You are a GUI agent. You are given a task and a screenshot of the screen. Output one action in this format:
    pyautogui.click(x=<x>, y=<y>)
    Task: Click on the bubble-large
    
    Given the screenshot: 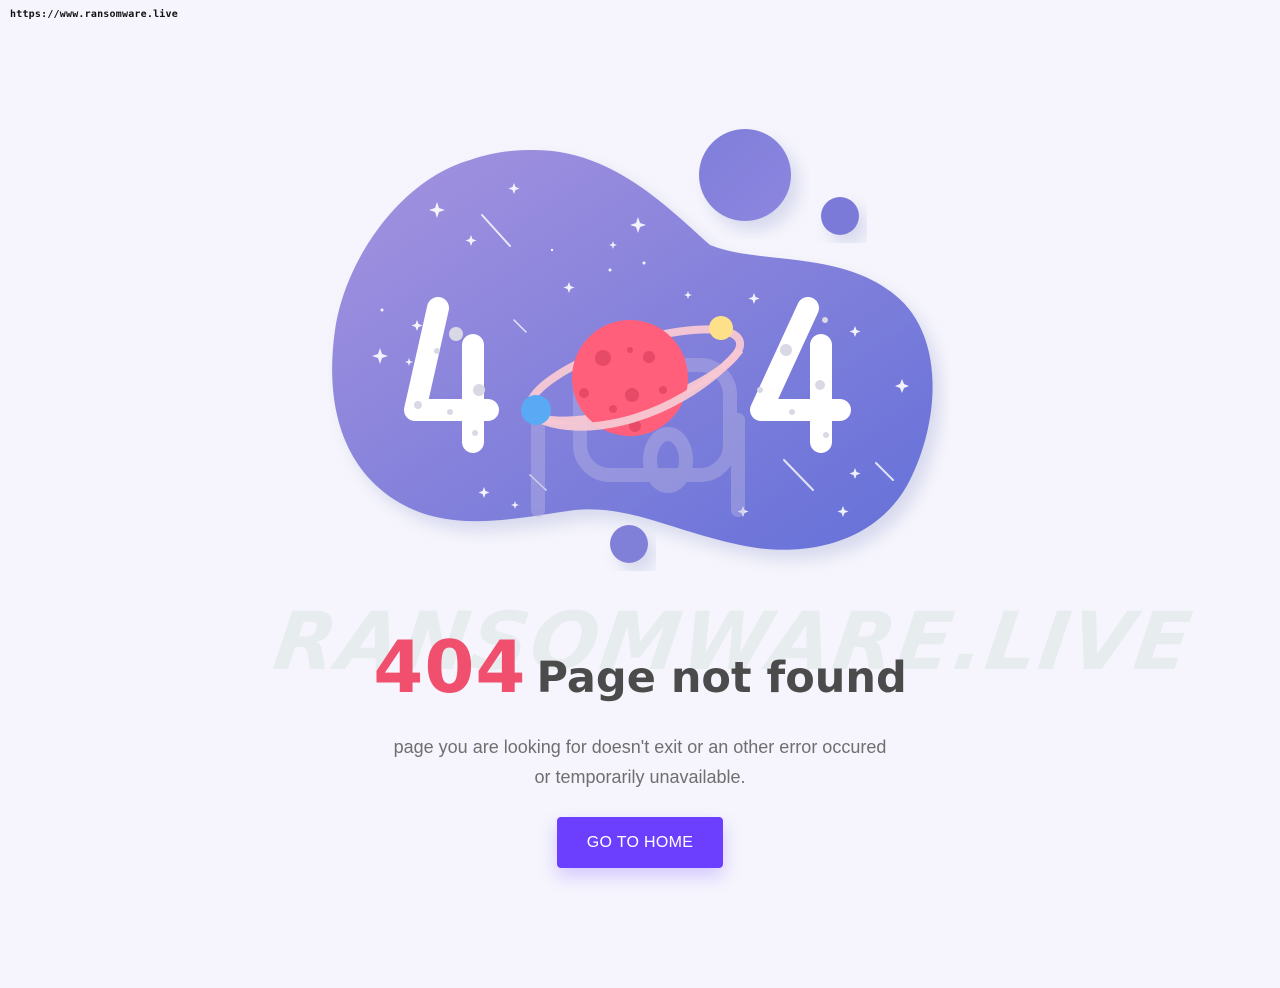 What is the action you would take?
    pyautogui.click(x=745, y=175)
    